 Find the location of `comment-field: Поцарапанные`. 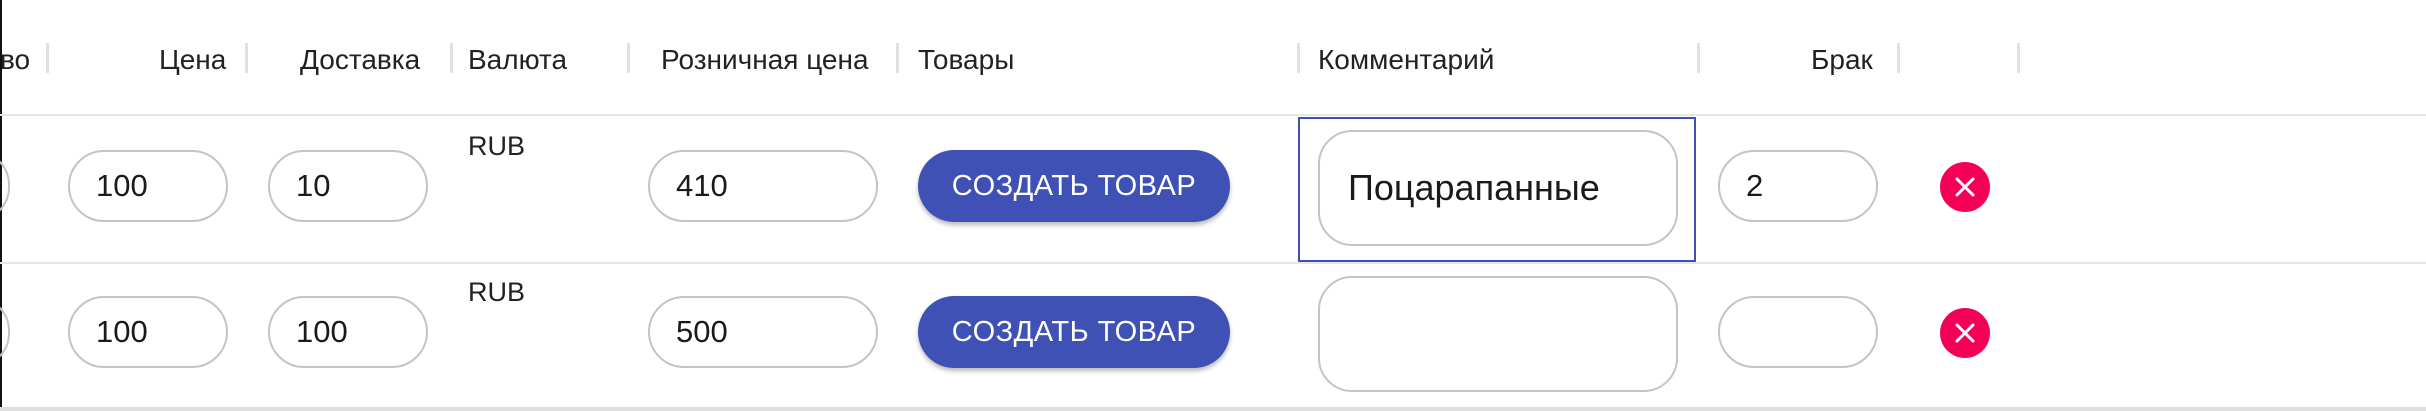

comment-field: Поцарапанные is located at coordinates (1498, 188).